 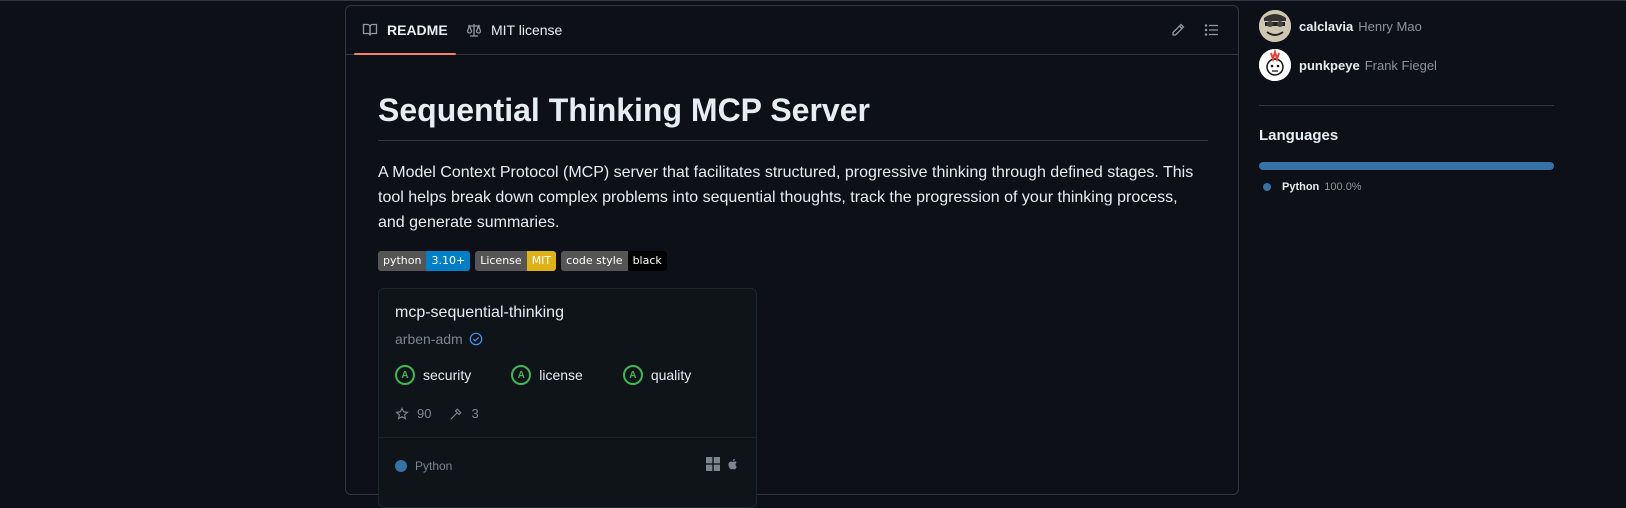 I want to click on tab-mit-license-label: MIT license, so click(x=527, y=30).